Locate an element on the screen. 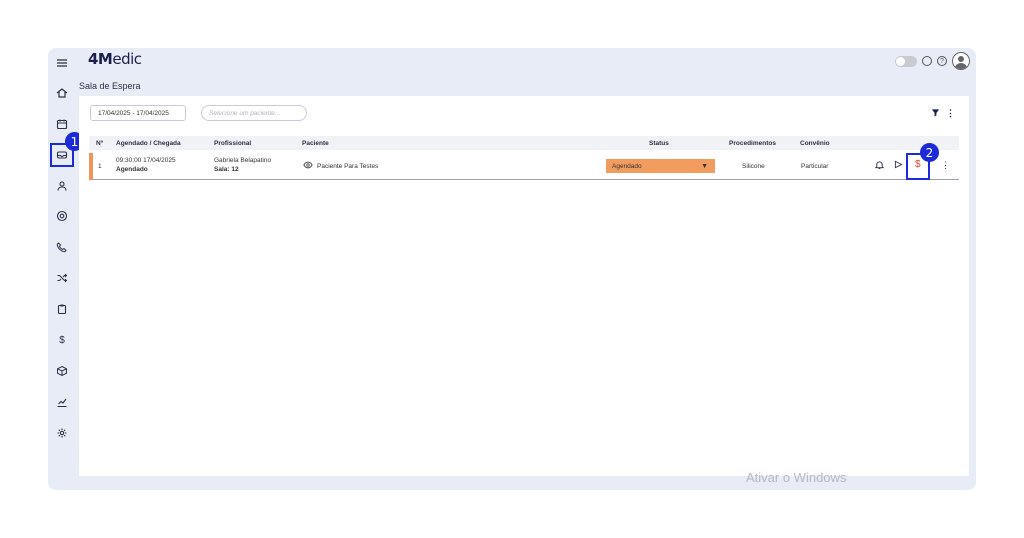 This screenshot has height=538, width=1024. row-patient-link: Paciente Para Testes is located at coordinates (347, 166).